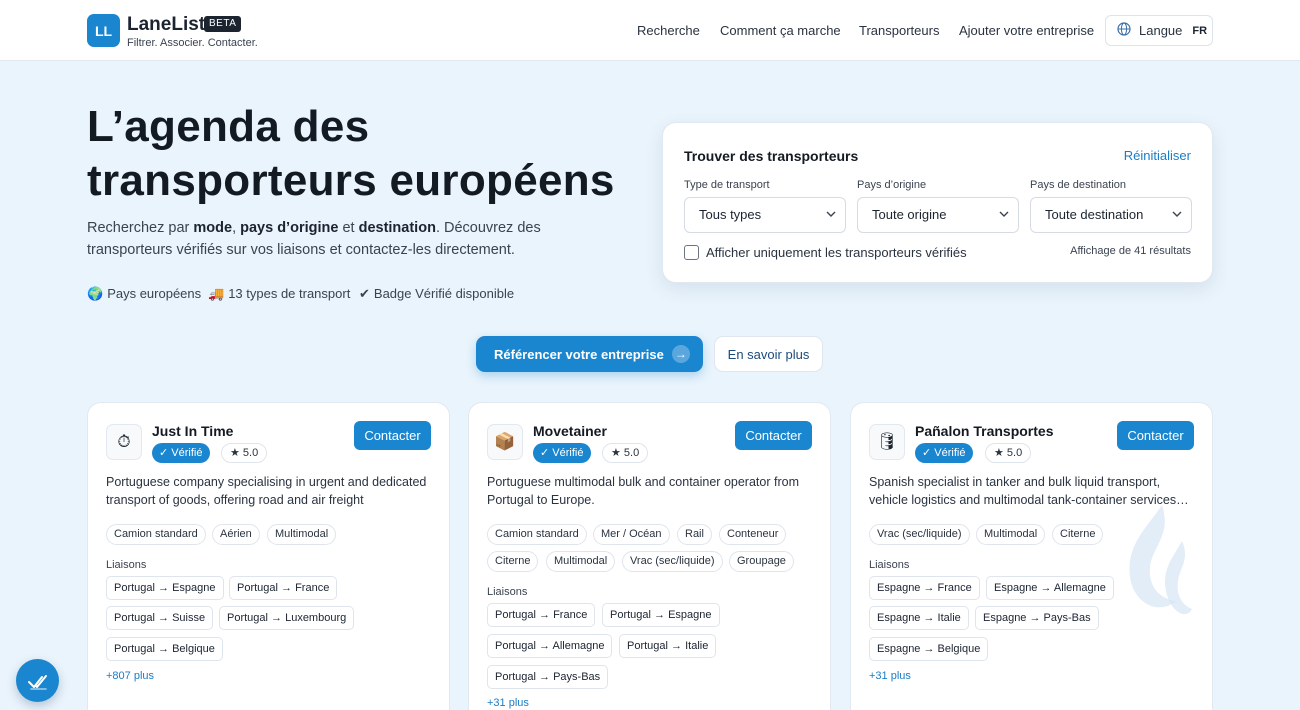 This screenshot has width=1300, height=710. I want to click on logo-mark: LL, so click(103, 30).